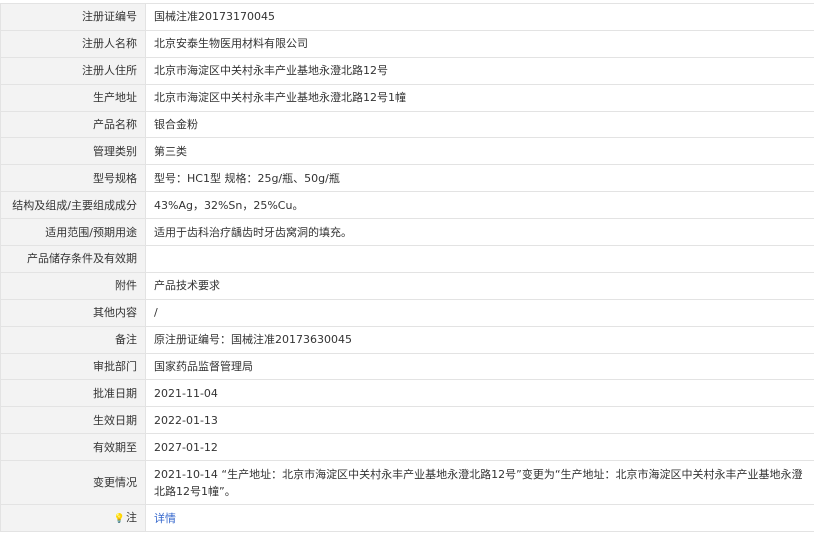 The image size is (814, 545). Describe the element at coordinates (480, 518) in the screenshot. I see `value-note: 详情` at that location.